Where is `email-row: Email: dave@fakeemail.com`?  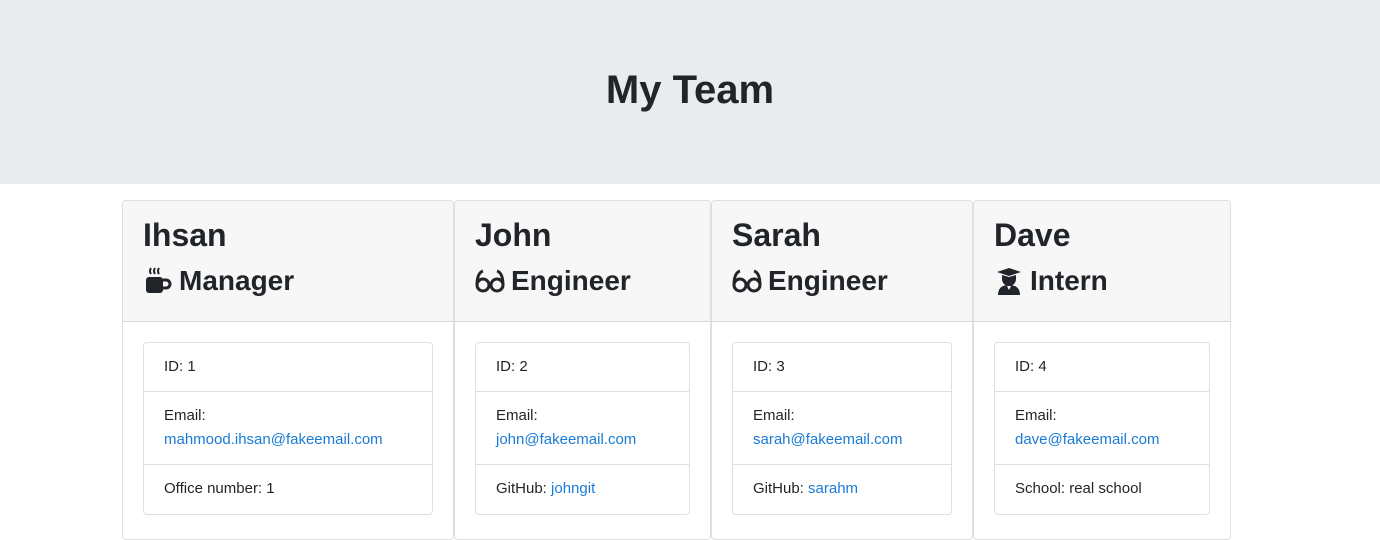 email-row: Email: dave@fakeemail.com is located at coordinates (1102, 428).